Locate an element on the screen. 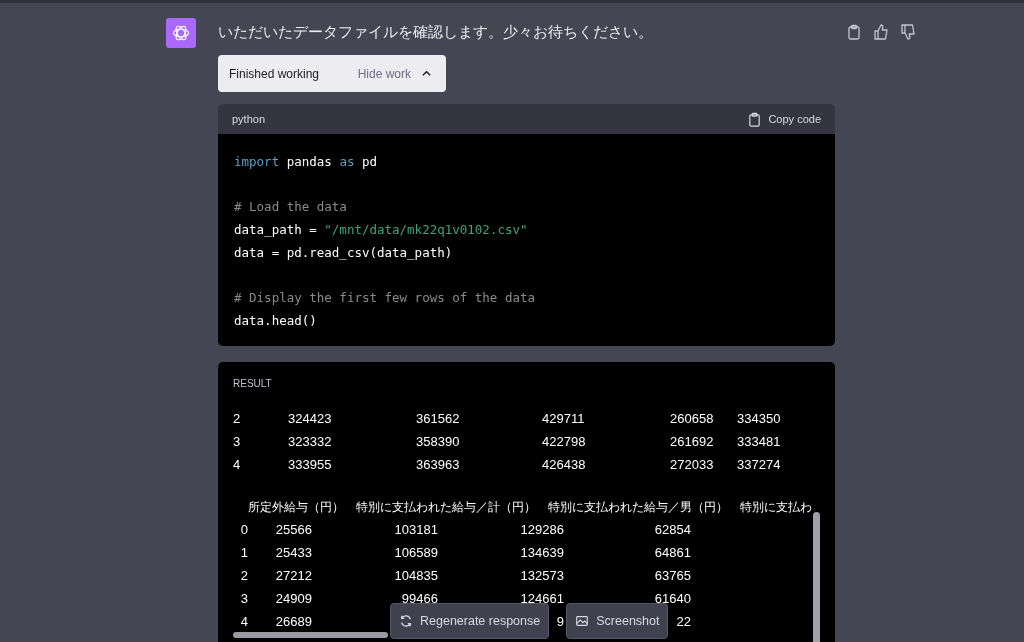 The width and height of the screenshot is (1024, 642). work-status: Finished working is located at coordinates (274, 73).